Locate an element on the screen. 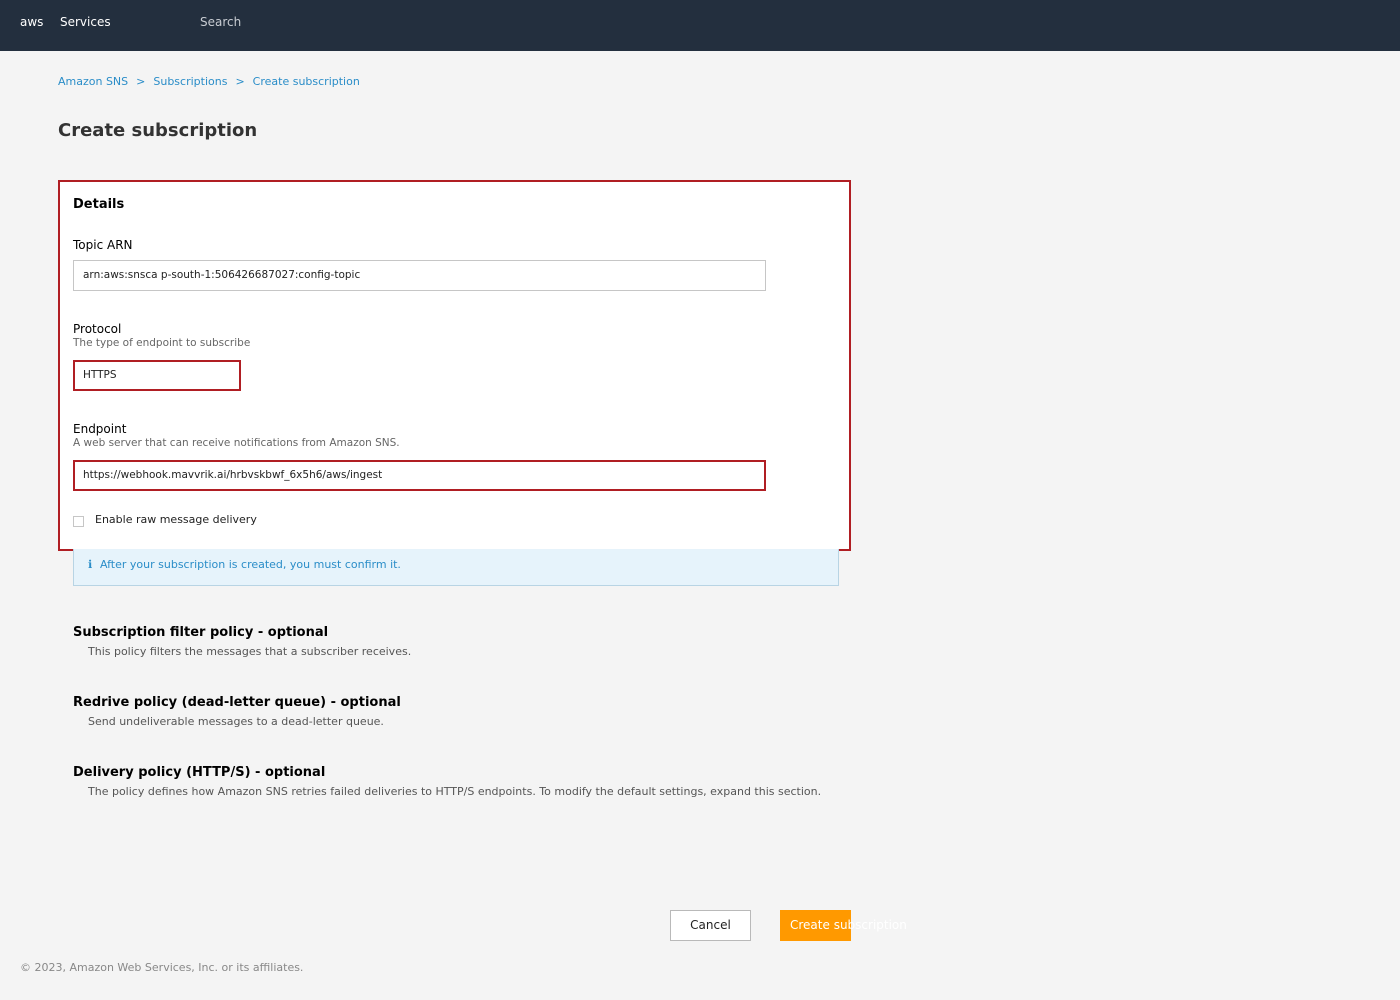 The height and width of the screenshot is (1000, 1400). protocol-select: HTTPS is located at coordinates (157, 375).